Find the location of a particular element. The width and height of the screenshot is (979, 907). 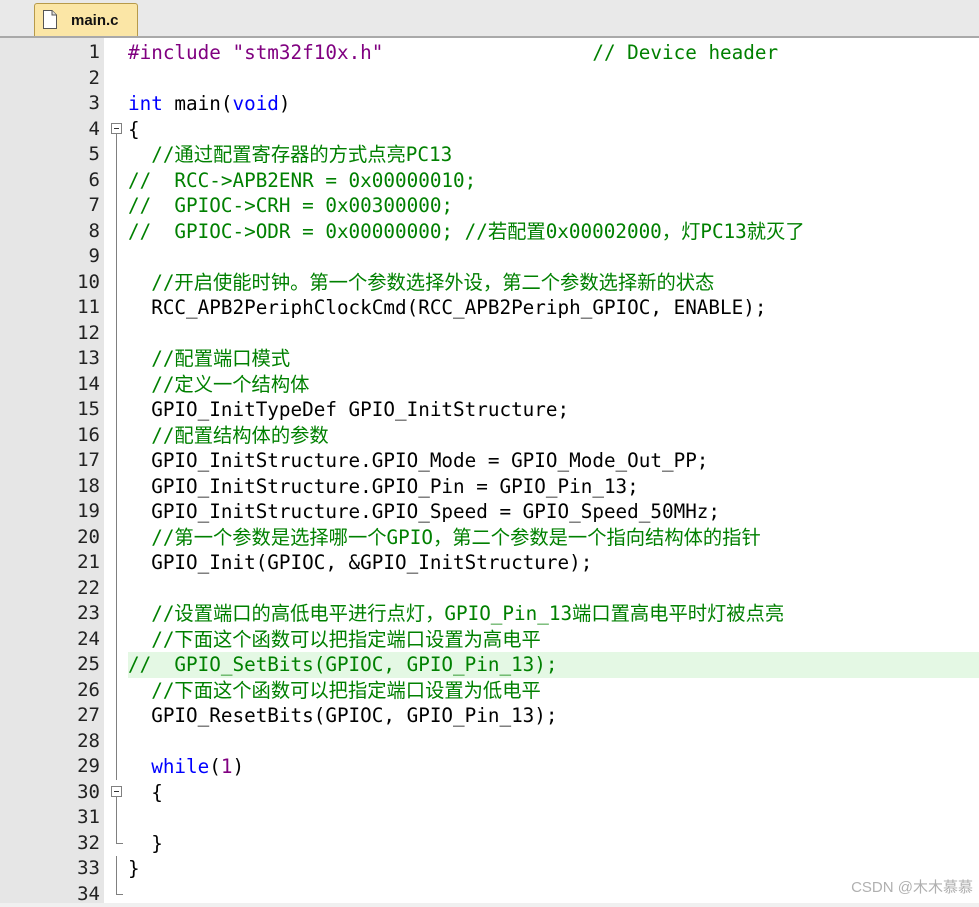

code-text: // RCC->APB2ENR = 0x00000010; is located at coordinates (553, 181).